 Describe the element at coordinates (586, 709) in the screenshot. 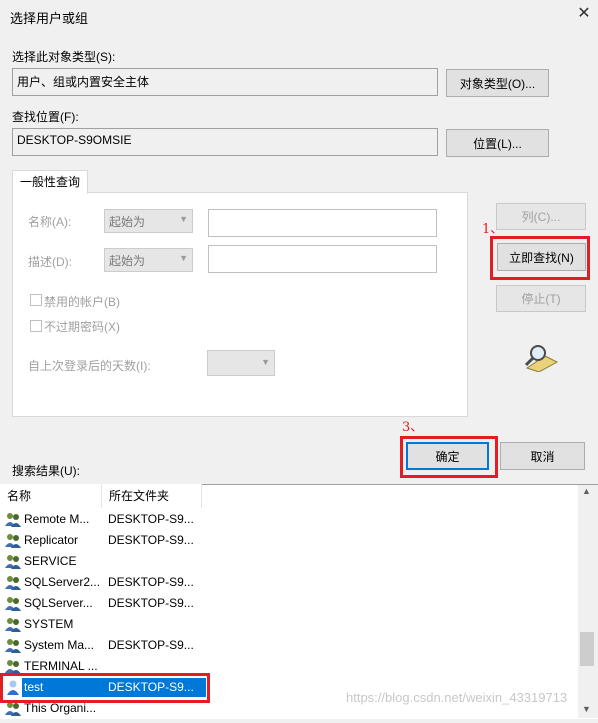

I see `scroll-down-icon: ▼` at that location.